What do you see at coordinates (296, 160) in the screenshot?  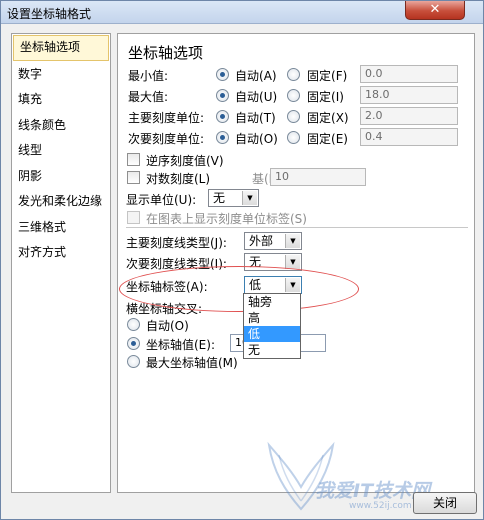 I see `reverse-row: 逆序刻度值(V)` at bounding box center [296, 160].